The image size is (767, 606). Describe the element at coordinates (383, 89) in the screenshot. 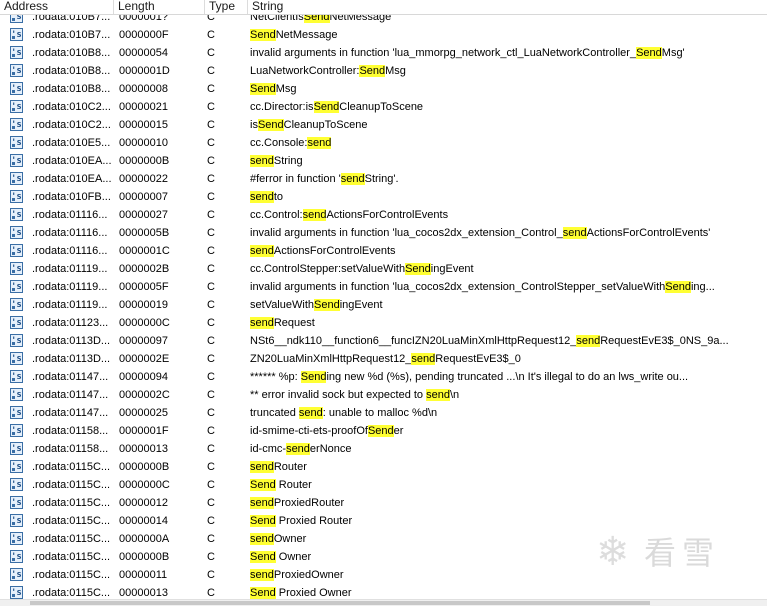

I see `table-row: .rodata:010B8... 00000008 C SendMsg` at that location.